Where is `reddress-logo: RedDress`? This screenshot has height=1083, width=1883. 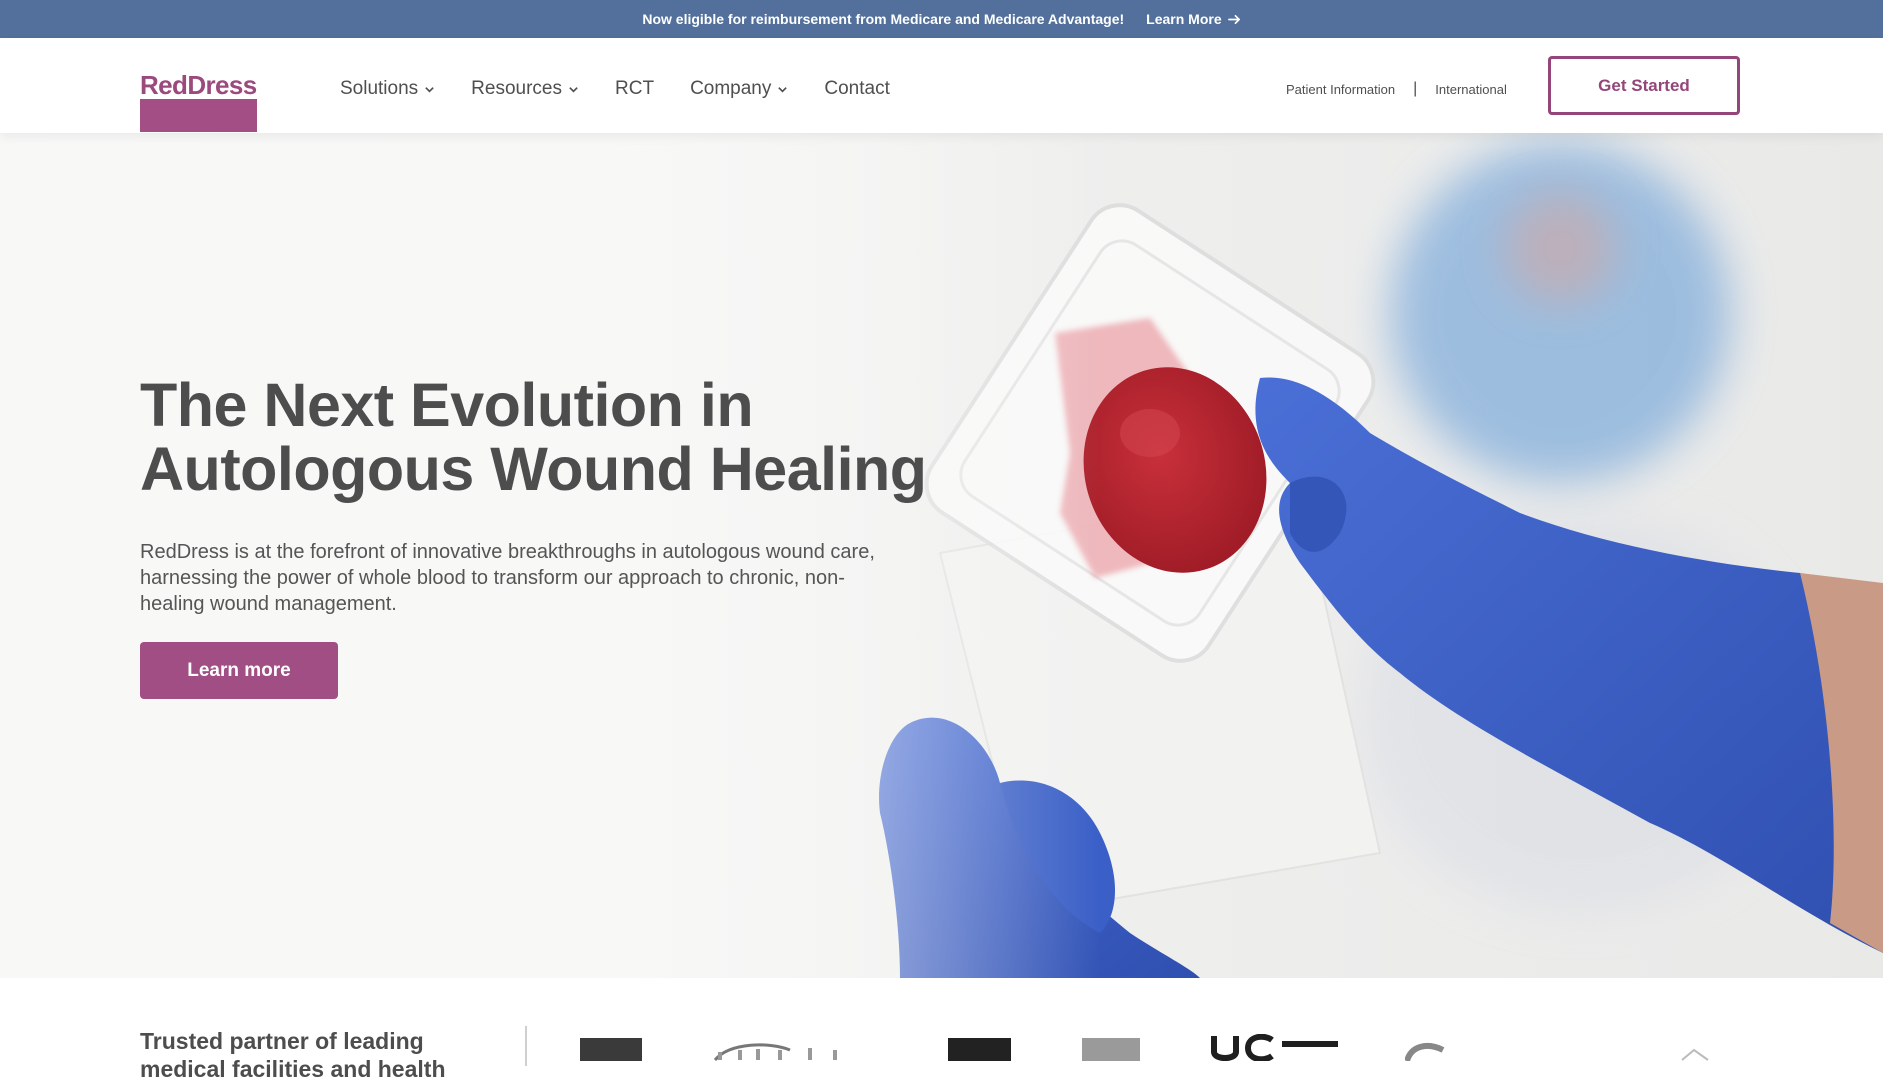
reddress-logo: RedDress is located at coordinates (198, 102).